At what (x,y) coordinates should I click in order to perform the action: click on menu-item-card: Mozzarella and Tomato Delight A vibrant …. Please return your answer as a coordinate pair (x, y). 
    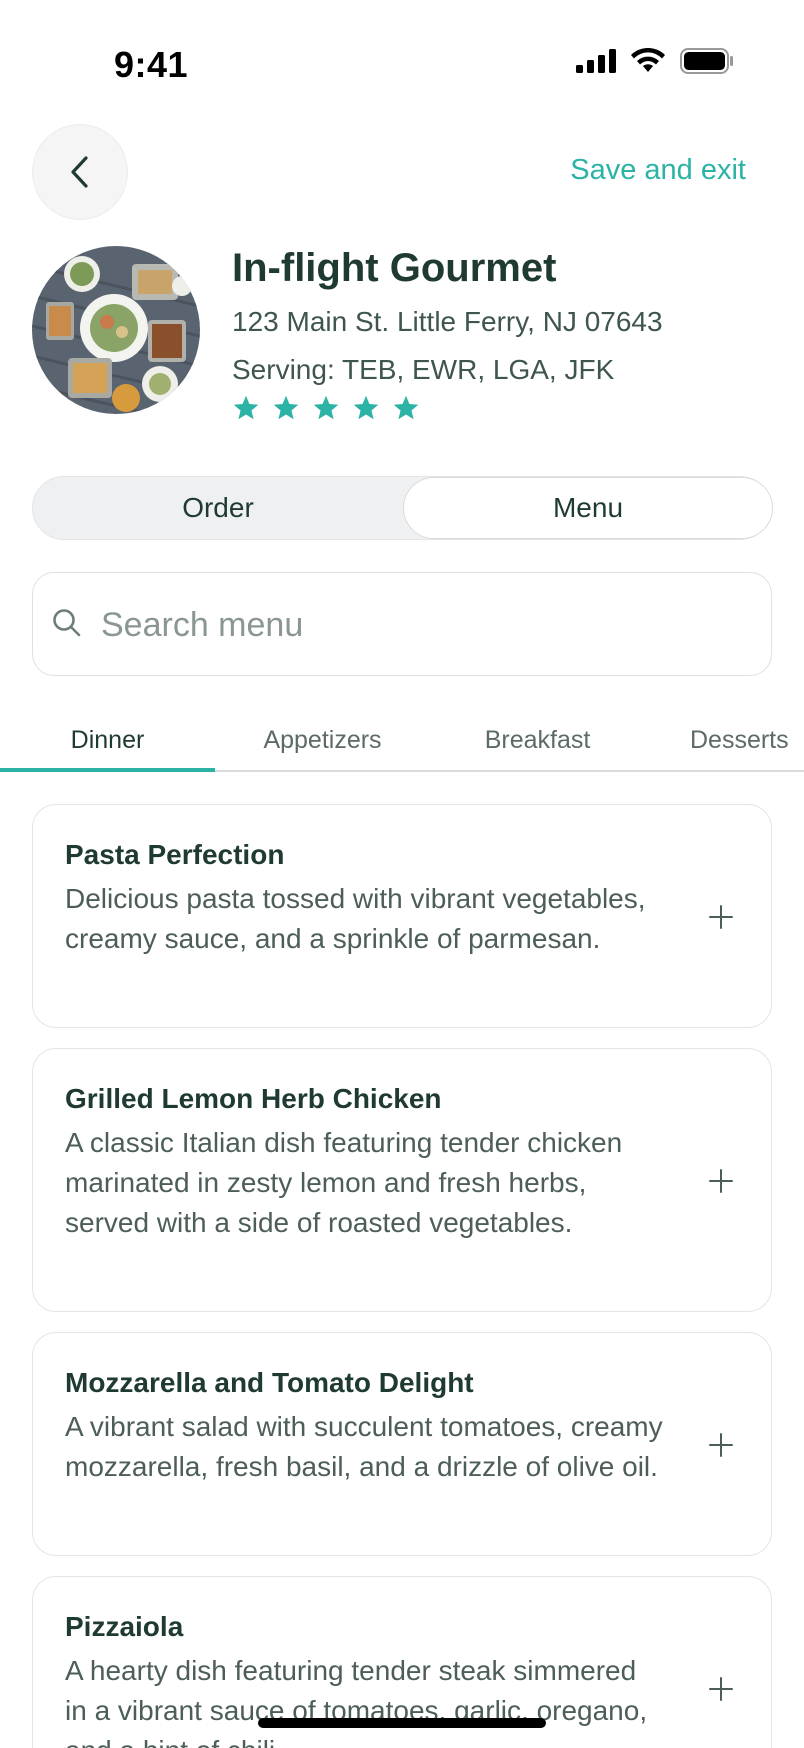
    Looking at the image, I should click on (402, 1444).